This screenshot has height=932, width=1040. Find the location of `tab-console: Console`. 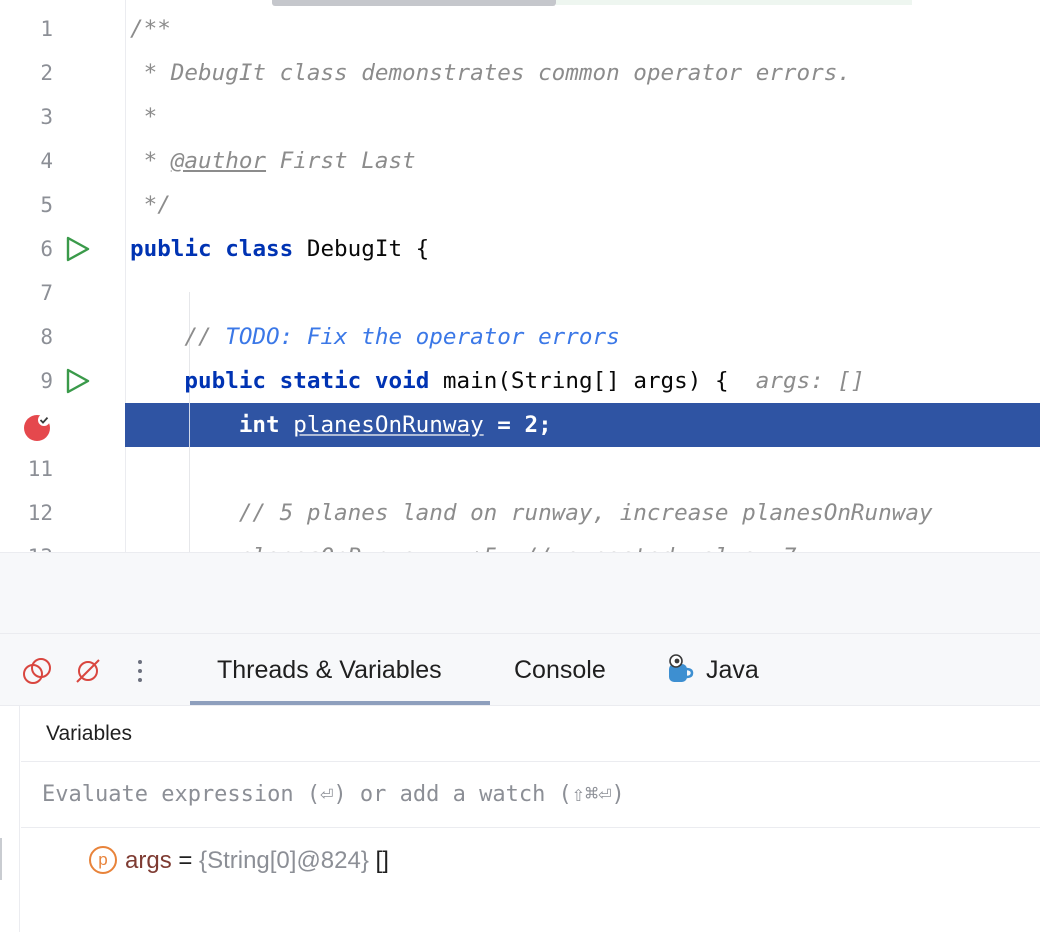

tab-console: Console is located at coordinates (560, 670).